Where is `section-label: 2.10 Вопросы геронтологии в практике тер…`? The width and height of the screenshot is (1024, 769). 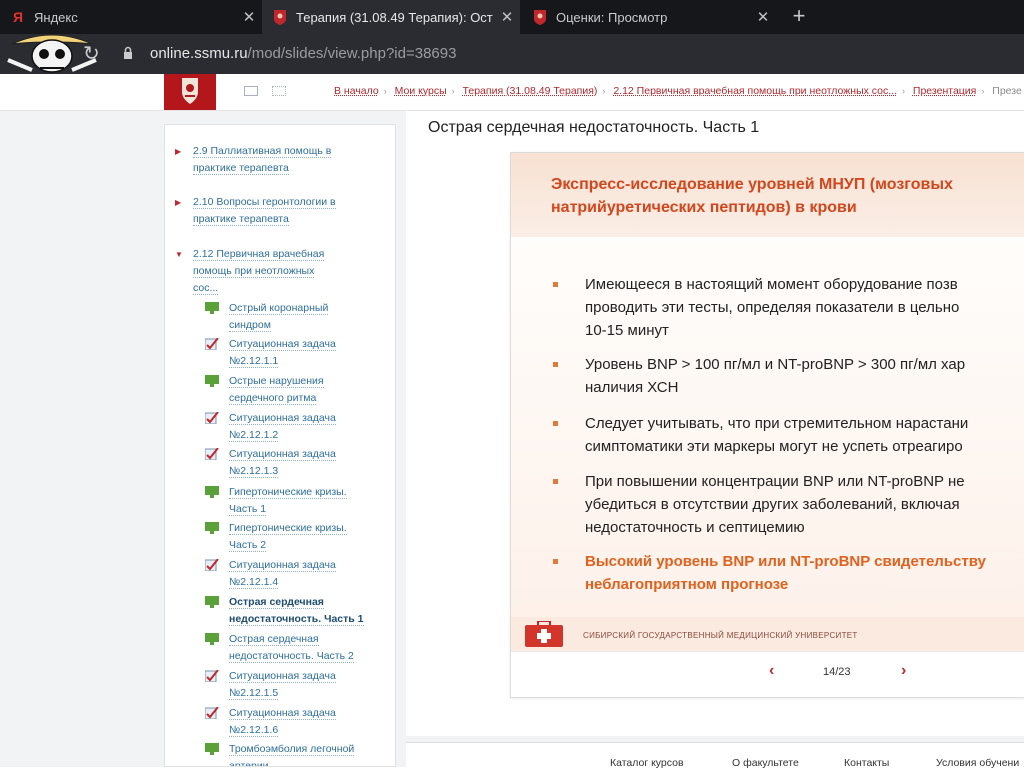 section-label: 2.10 Вопросы геронтологии в практике тер… is located at coordinates (264, 211).